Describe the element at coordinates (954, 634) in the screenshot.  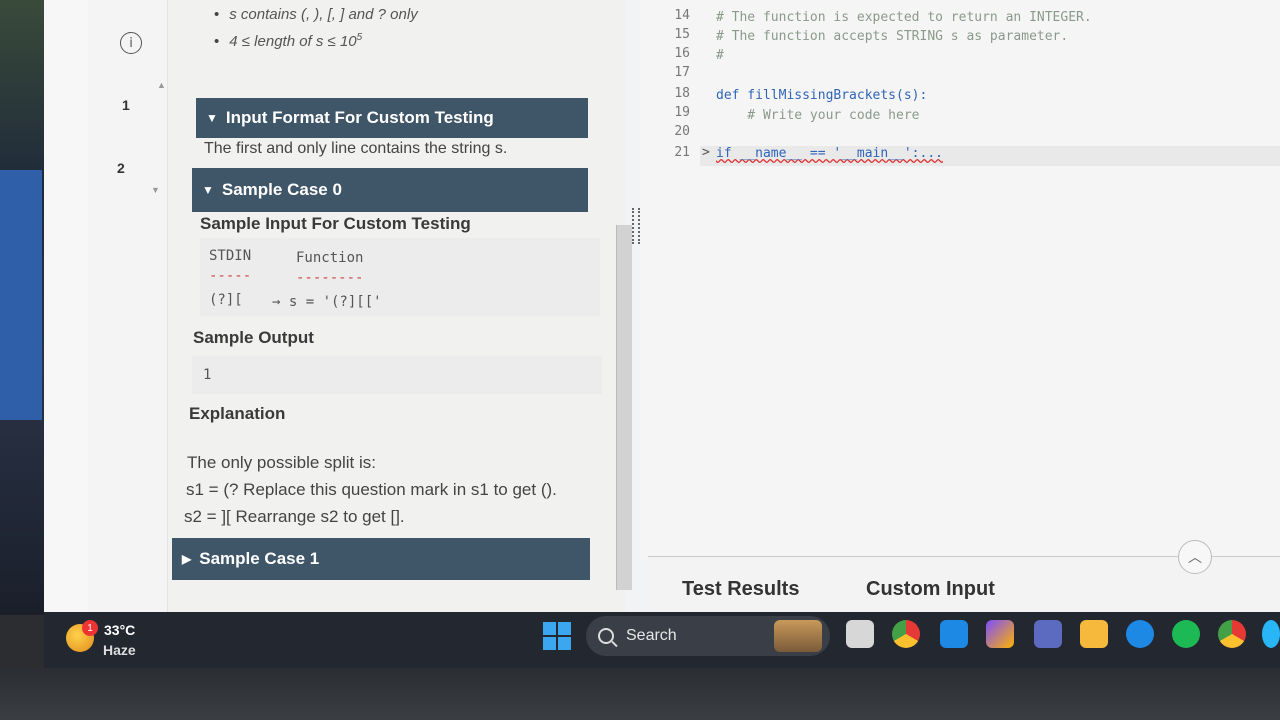
I see `vscode-icon` at that location.